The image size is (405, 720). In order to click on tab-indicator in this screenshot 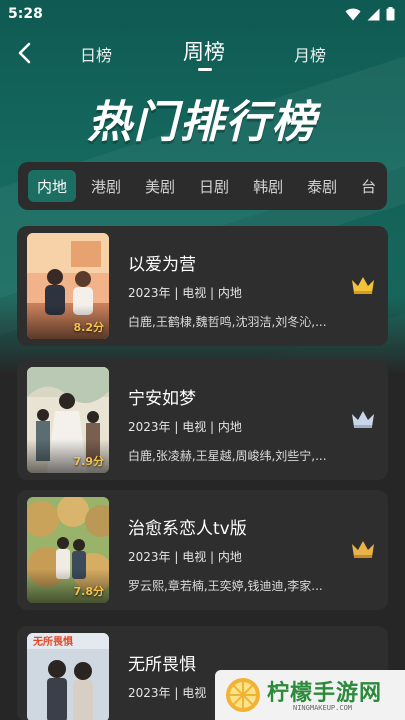, I will do `click(205, 69)`.